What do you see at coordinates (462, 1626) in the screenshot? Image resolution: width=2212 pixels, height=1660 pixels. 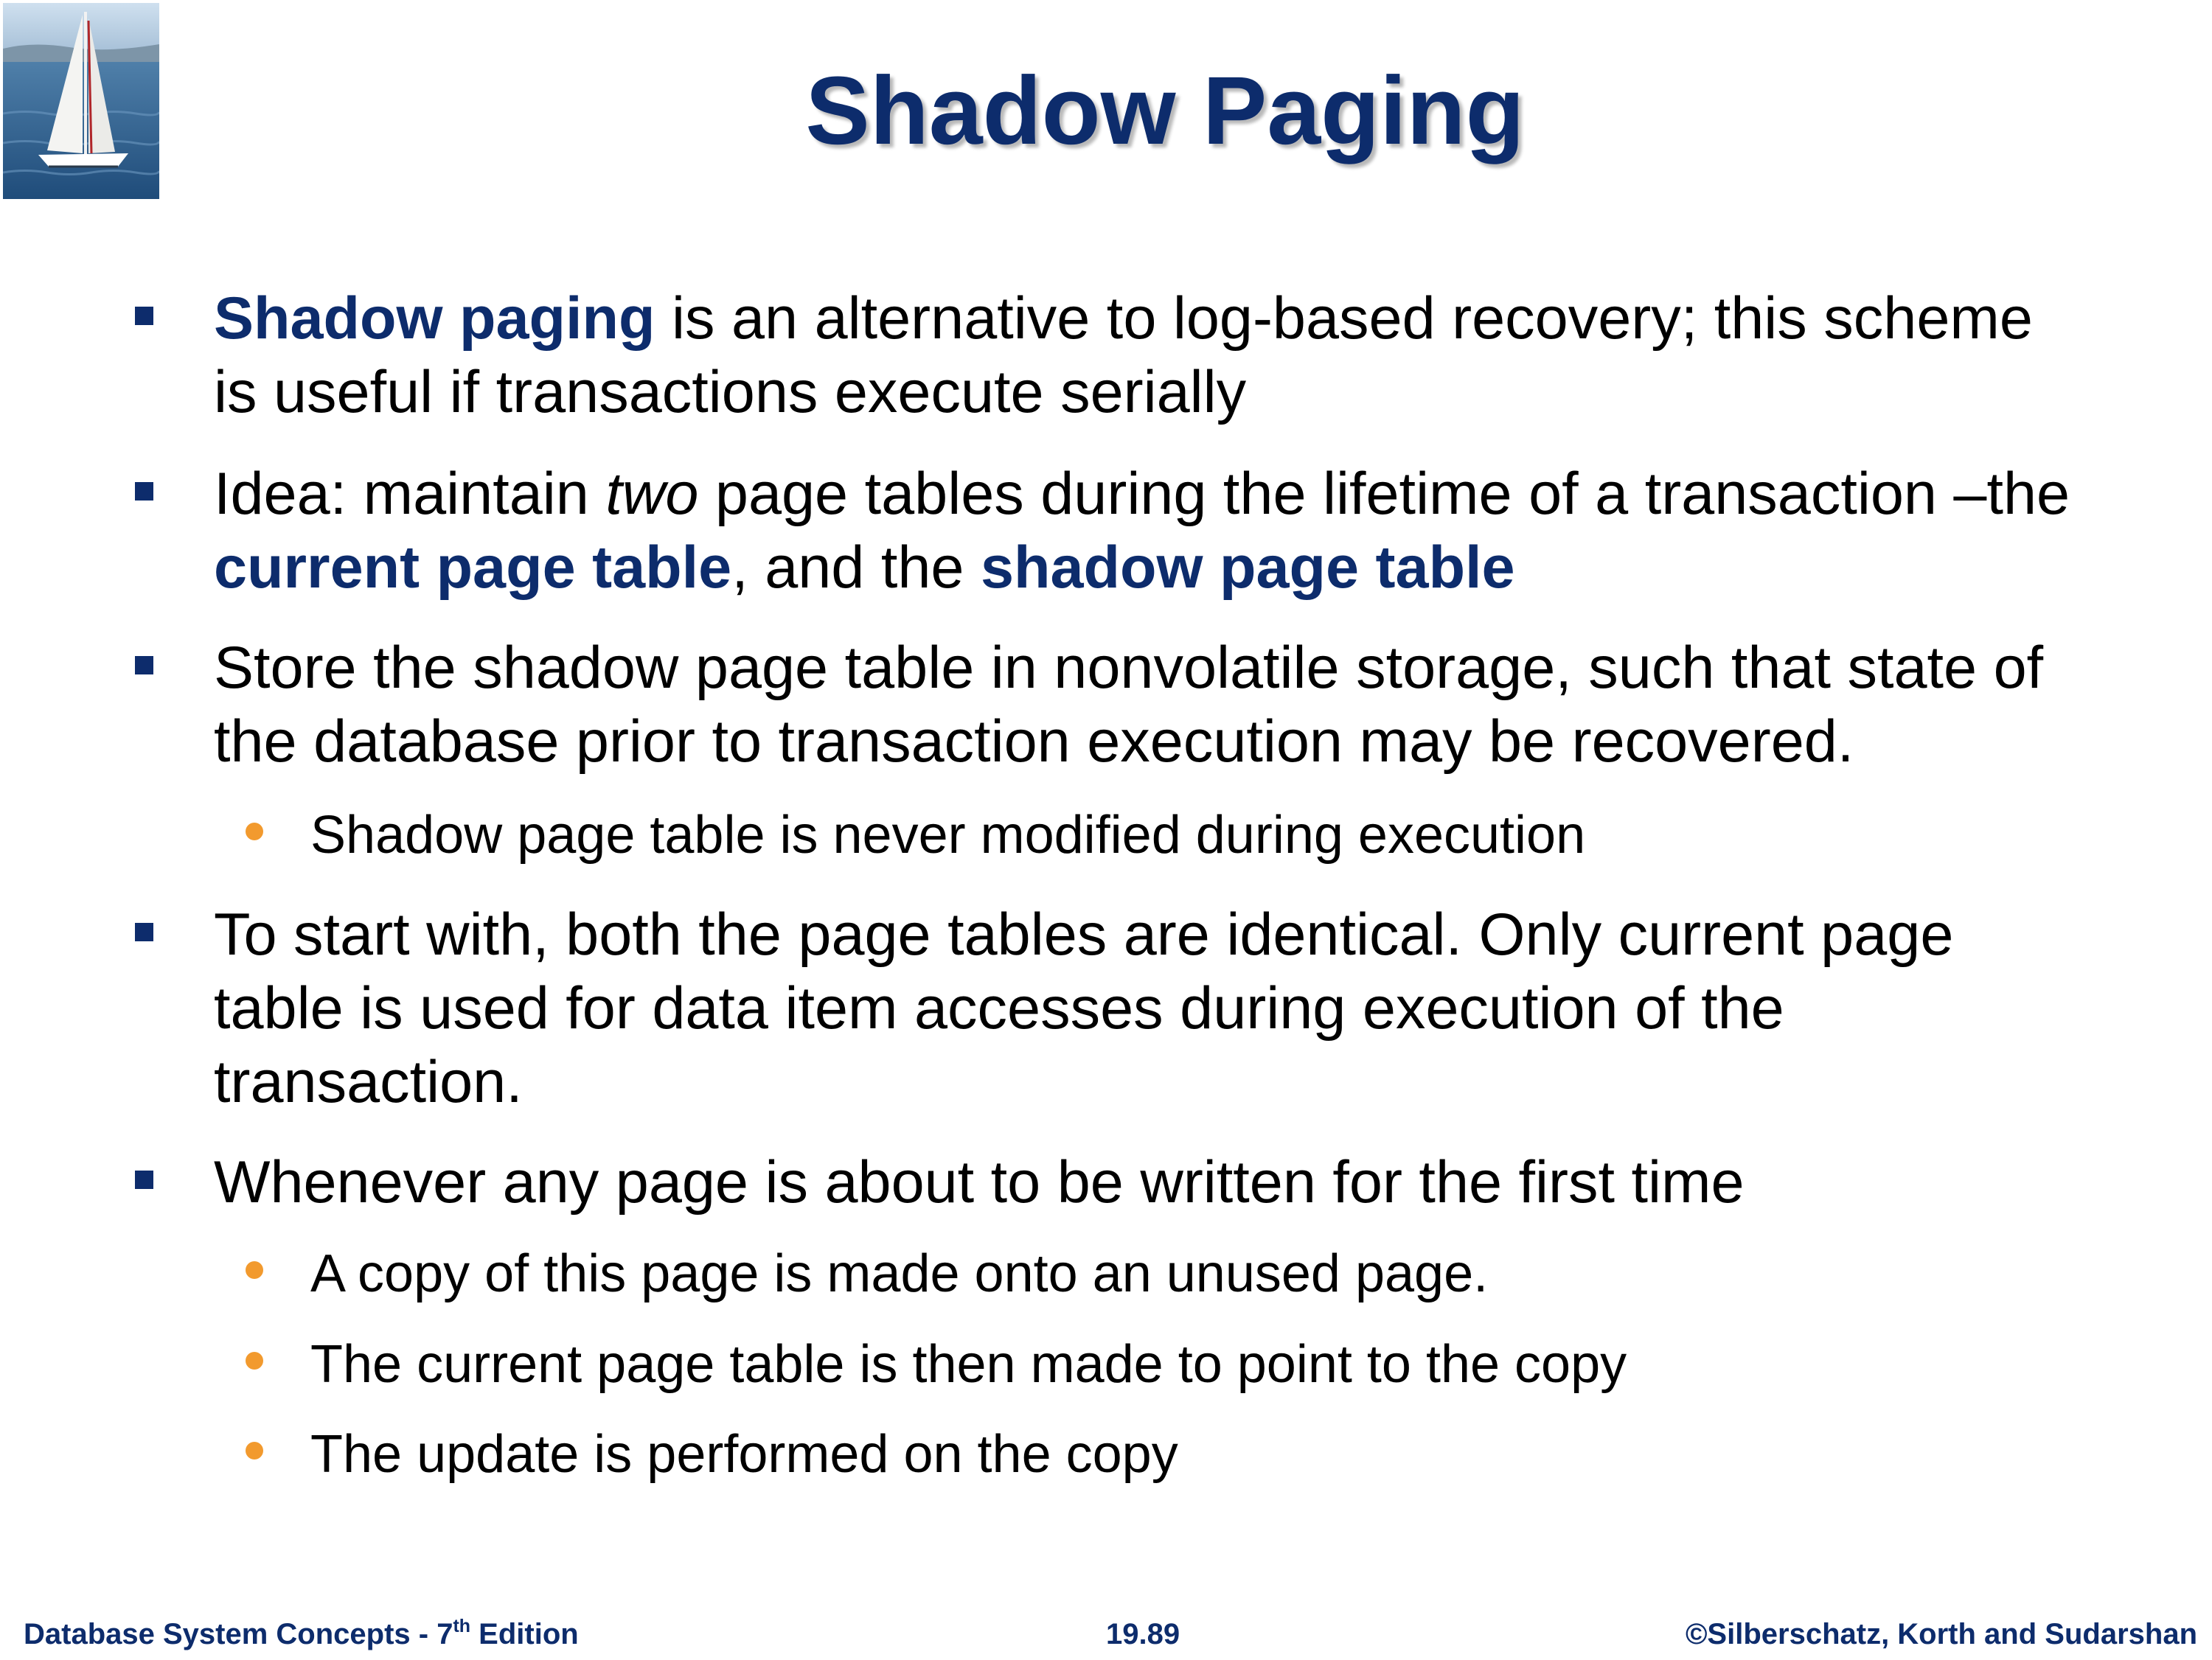 I see `footer-superscript: th` at bounding box center [462, 1626].